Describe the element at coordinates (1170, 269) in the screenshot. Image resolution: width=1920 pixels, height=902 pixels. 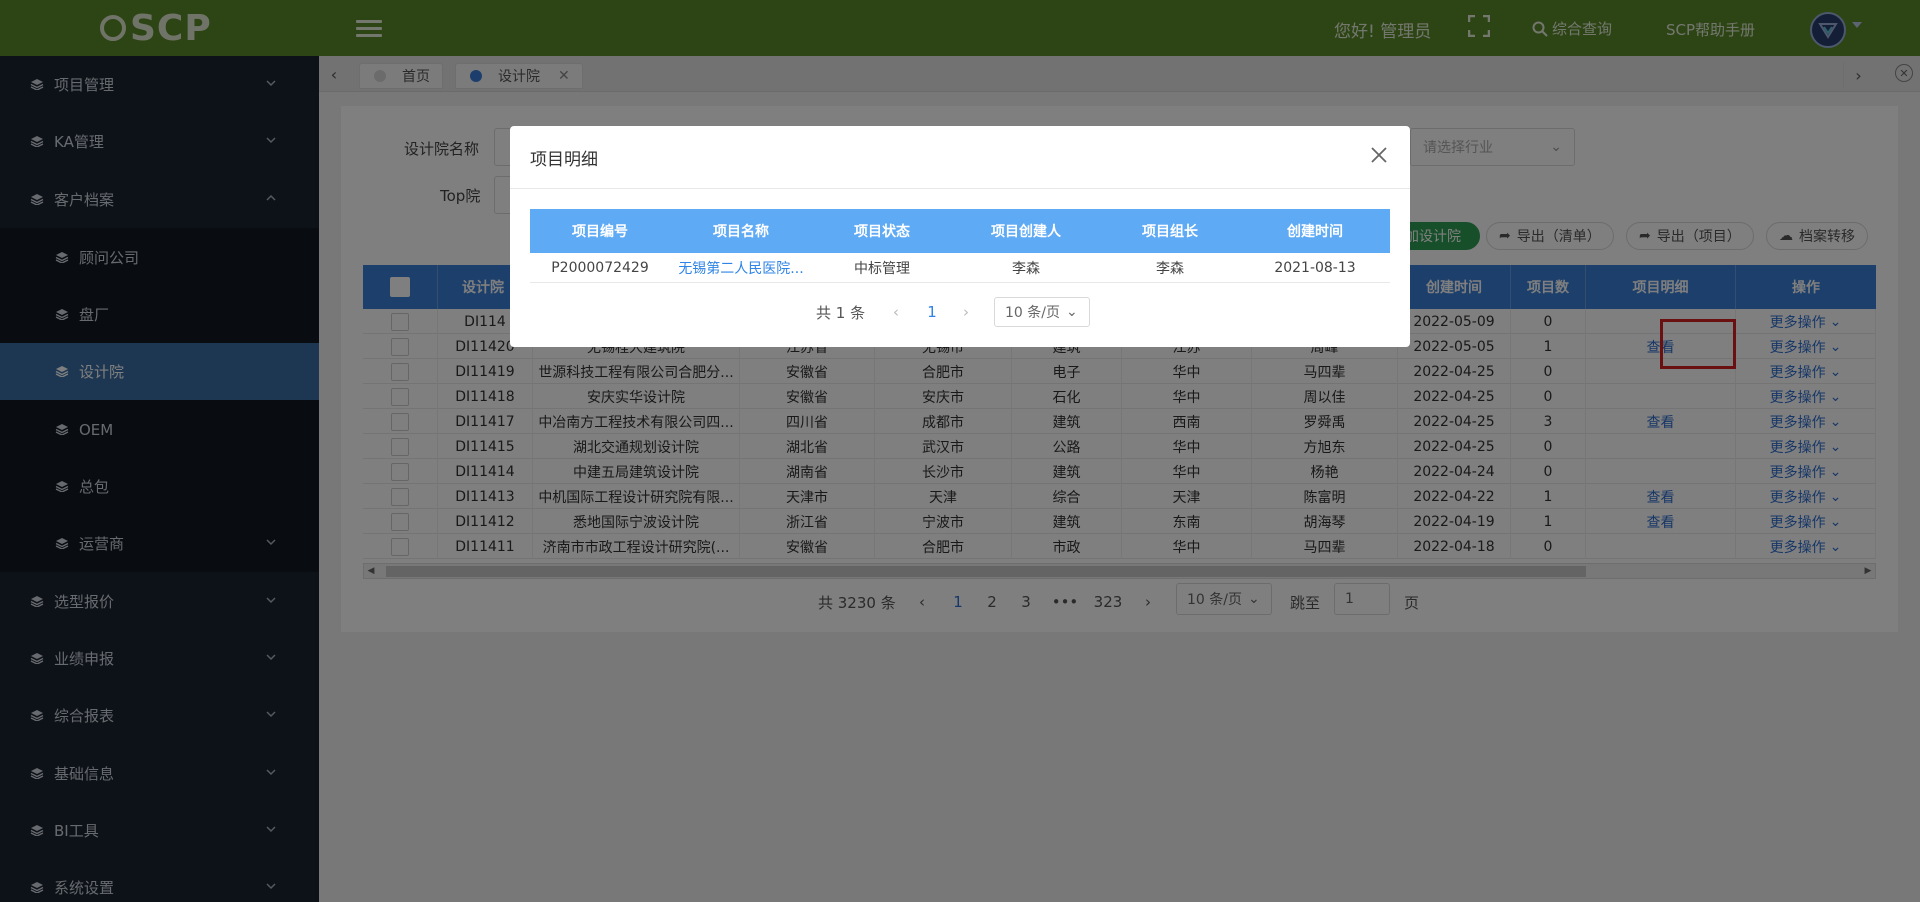
I see `project-leader: 李森` at that location.